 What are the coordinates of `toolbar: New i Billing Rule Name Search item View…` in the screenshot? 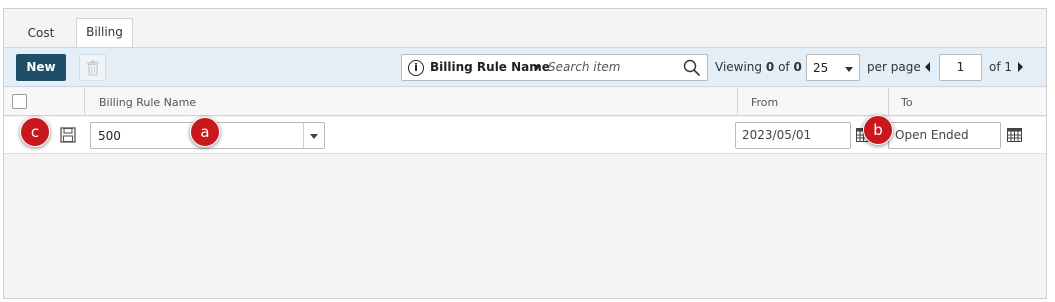 It's located at (525, 67).